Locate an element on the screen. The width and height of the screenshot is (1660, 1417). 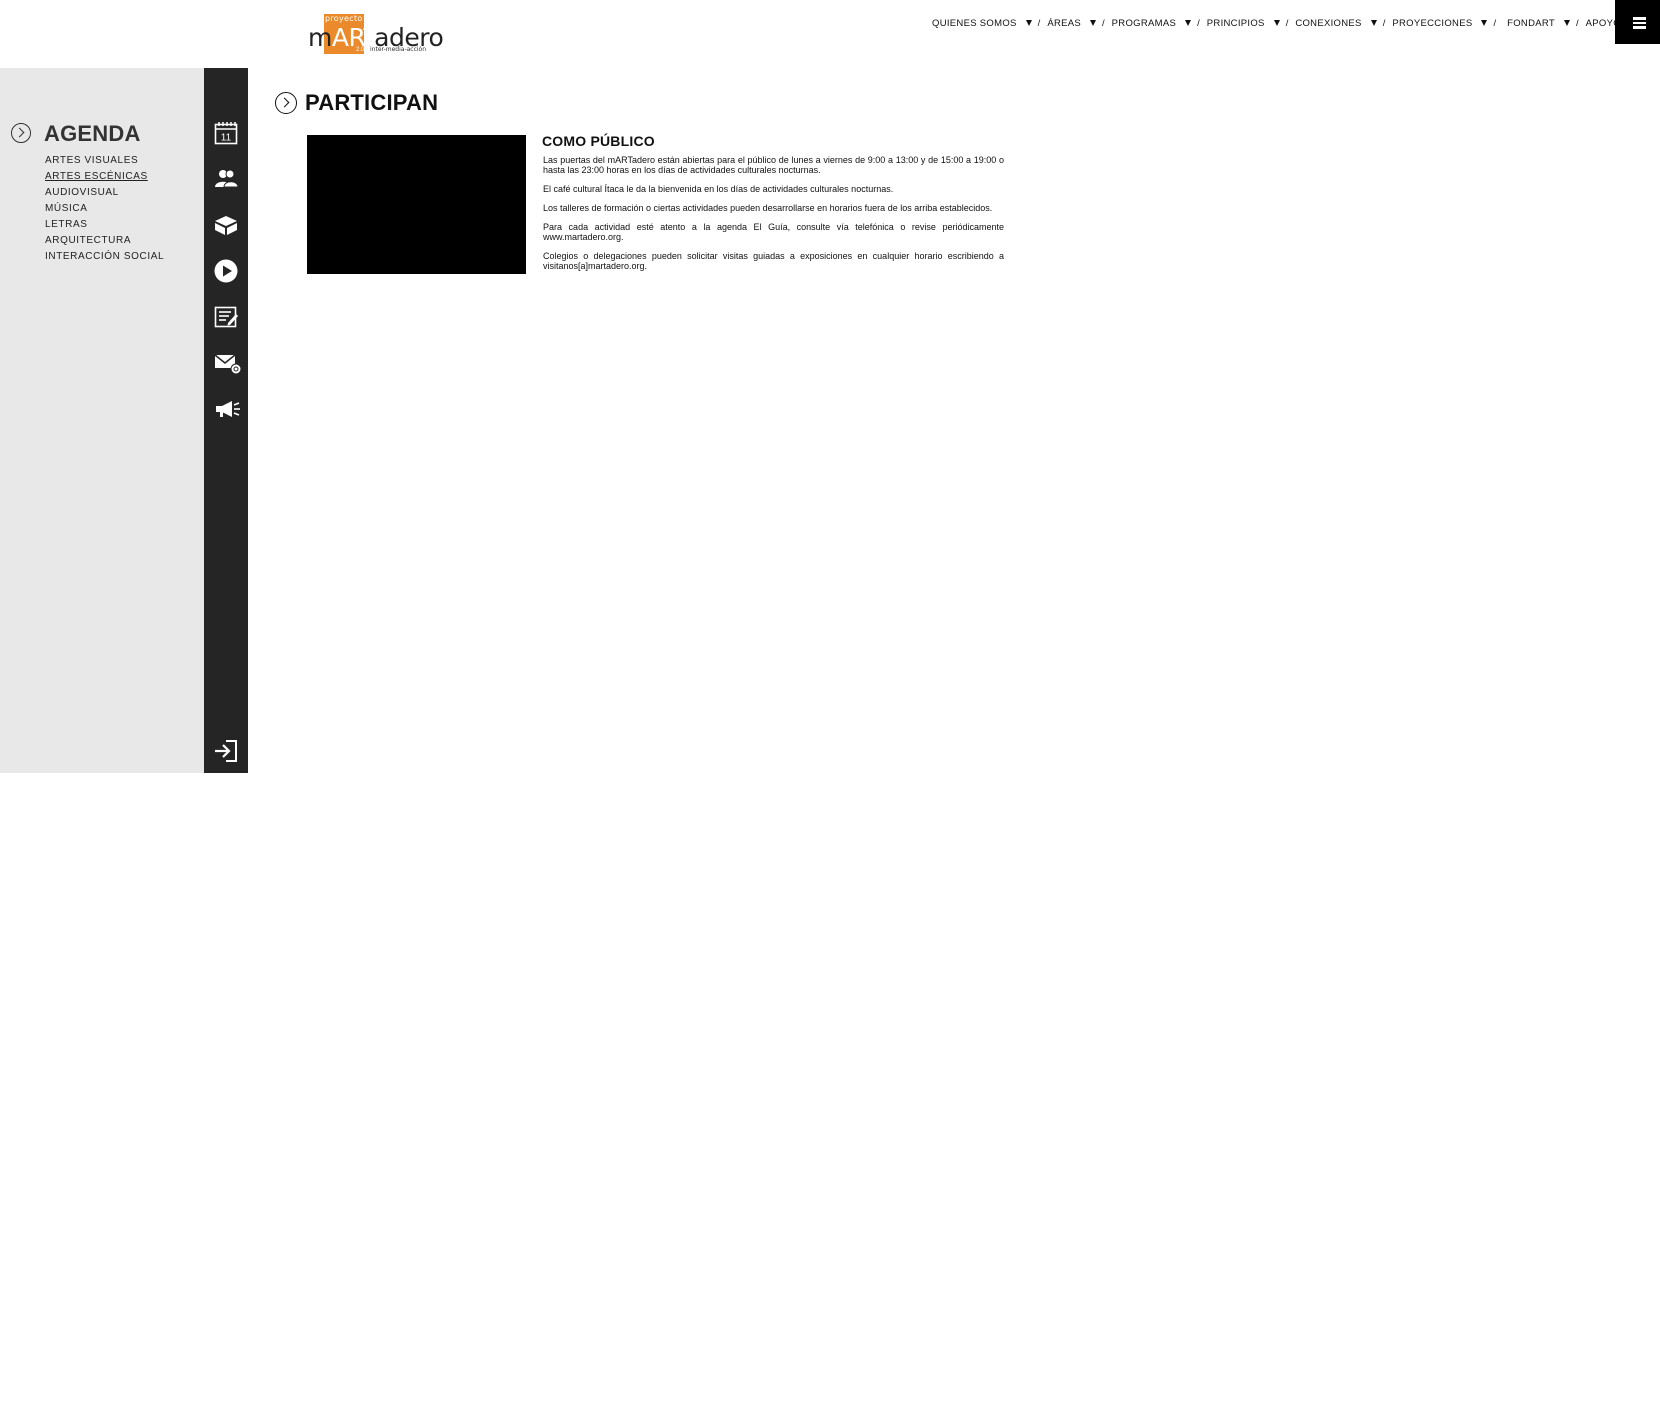
logo-version: 2.0 is located at coordinates (360, 50).